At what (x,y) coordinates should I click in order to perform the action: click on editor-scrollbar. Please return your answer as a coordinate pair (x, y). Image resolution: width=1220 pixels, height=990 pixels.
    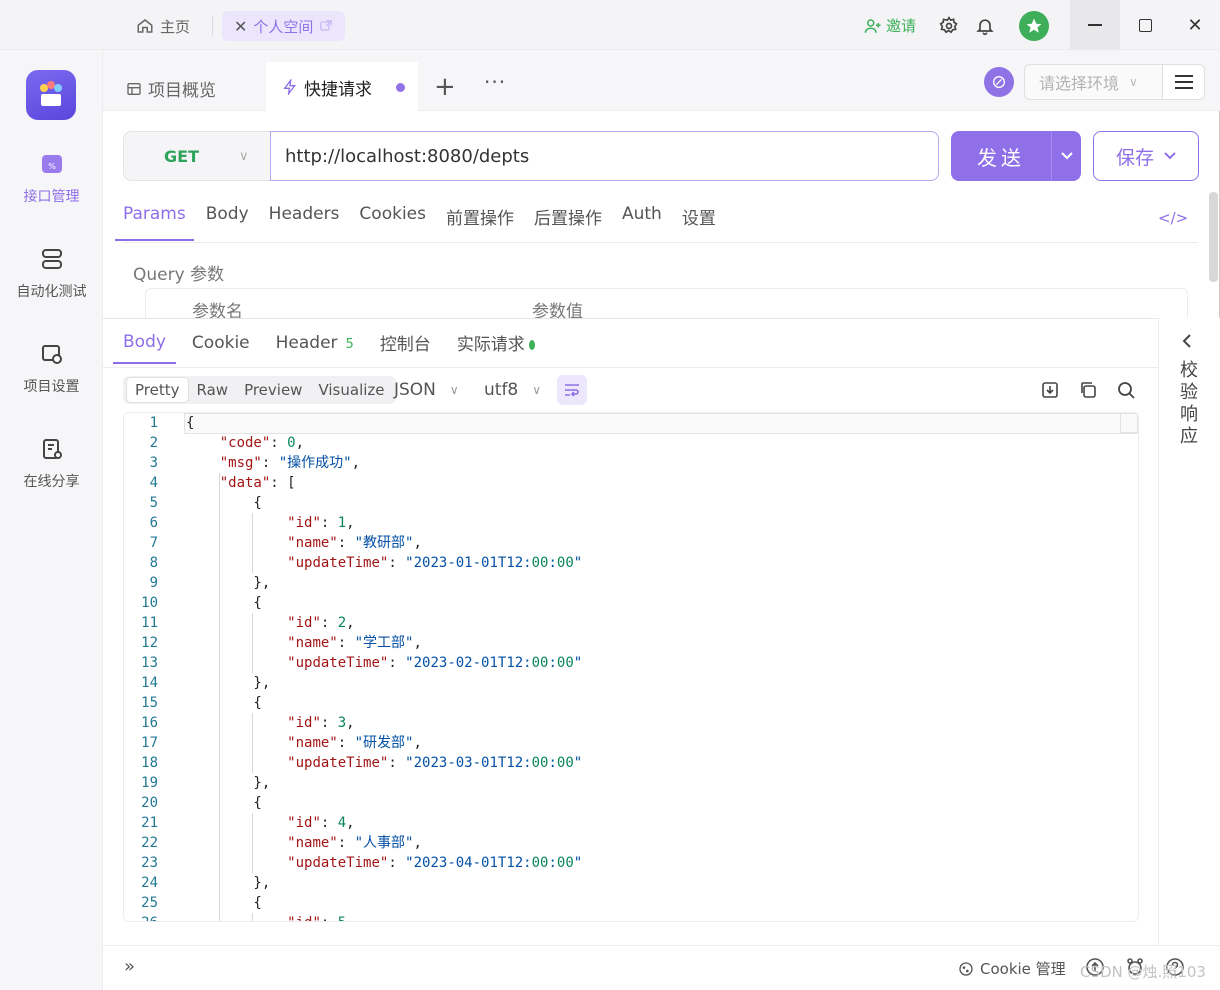
    Looking at the image, I should click on (1129, 423).